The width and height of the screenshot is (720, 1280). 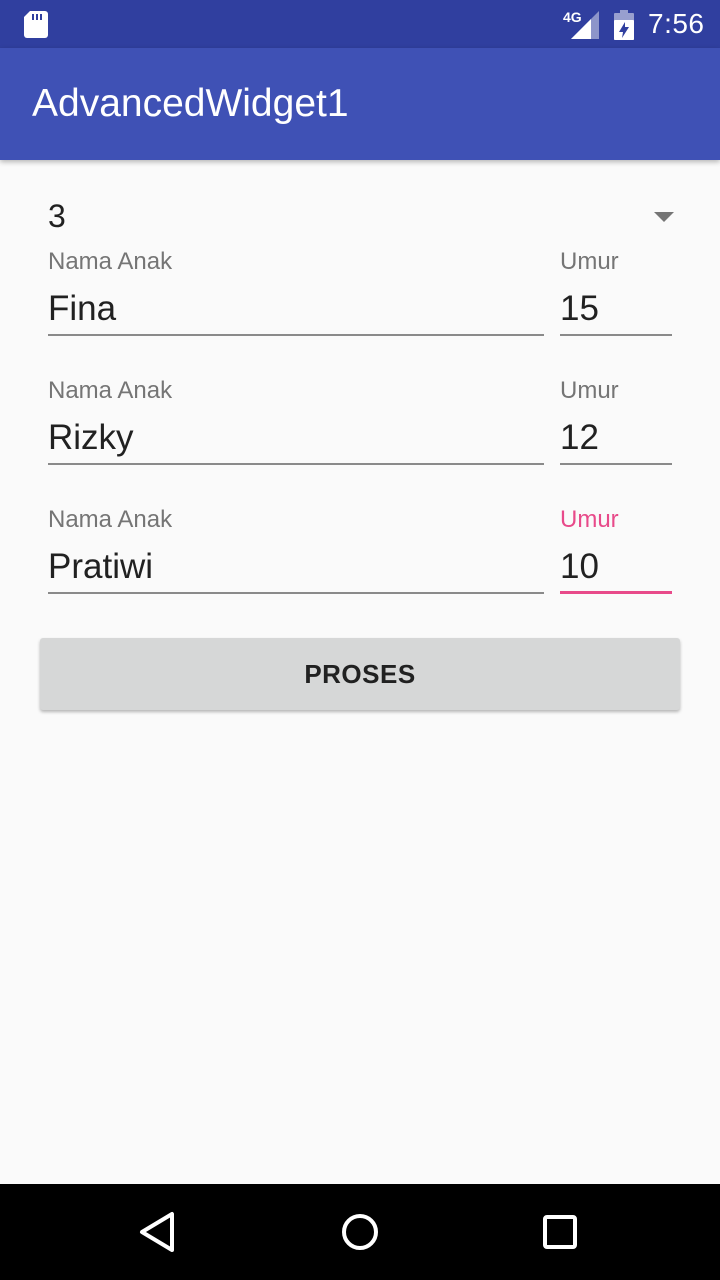 I want to click on app-bar: AdvancedWidget1, so click(x=360, y=104).